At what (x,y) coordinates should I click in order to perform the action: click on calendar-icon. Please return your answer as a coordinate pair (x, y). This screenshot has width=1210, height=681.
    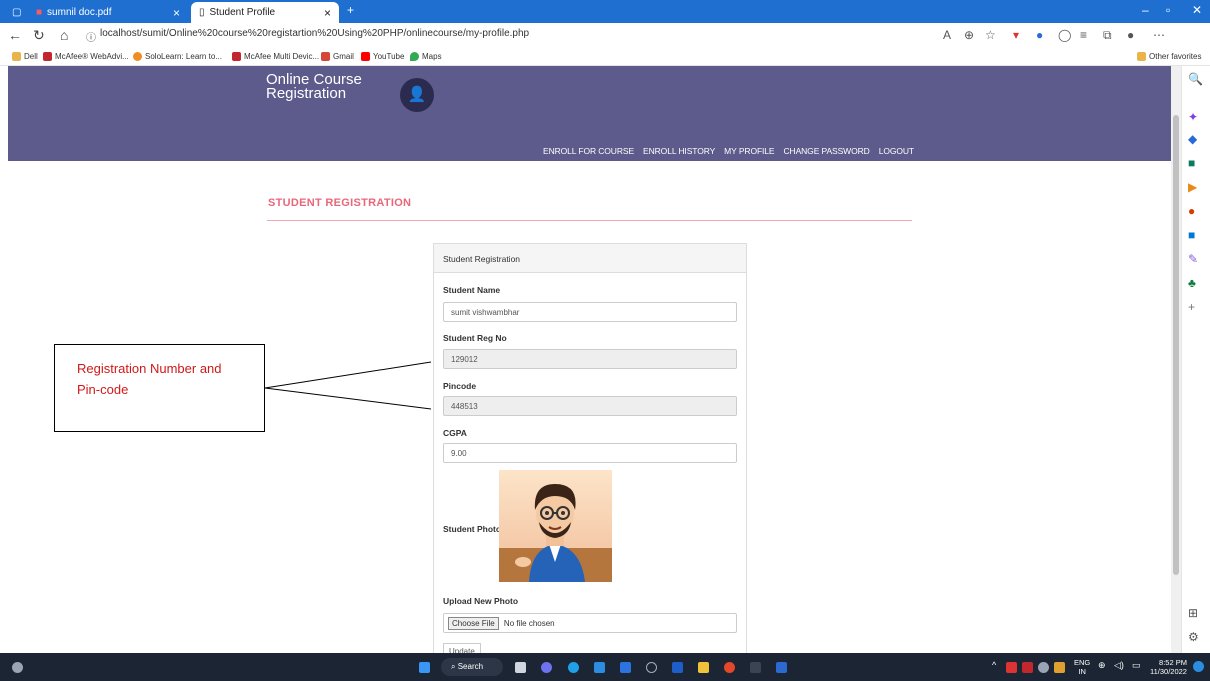
    Looking at the image, I should click on (625, 667).